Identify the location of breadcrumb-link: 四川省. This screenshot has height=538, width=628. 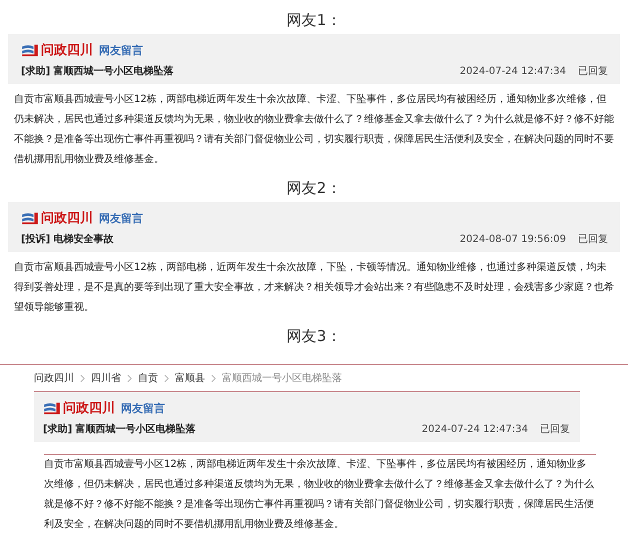
(106, 378).